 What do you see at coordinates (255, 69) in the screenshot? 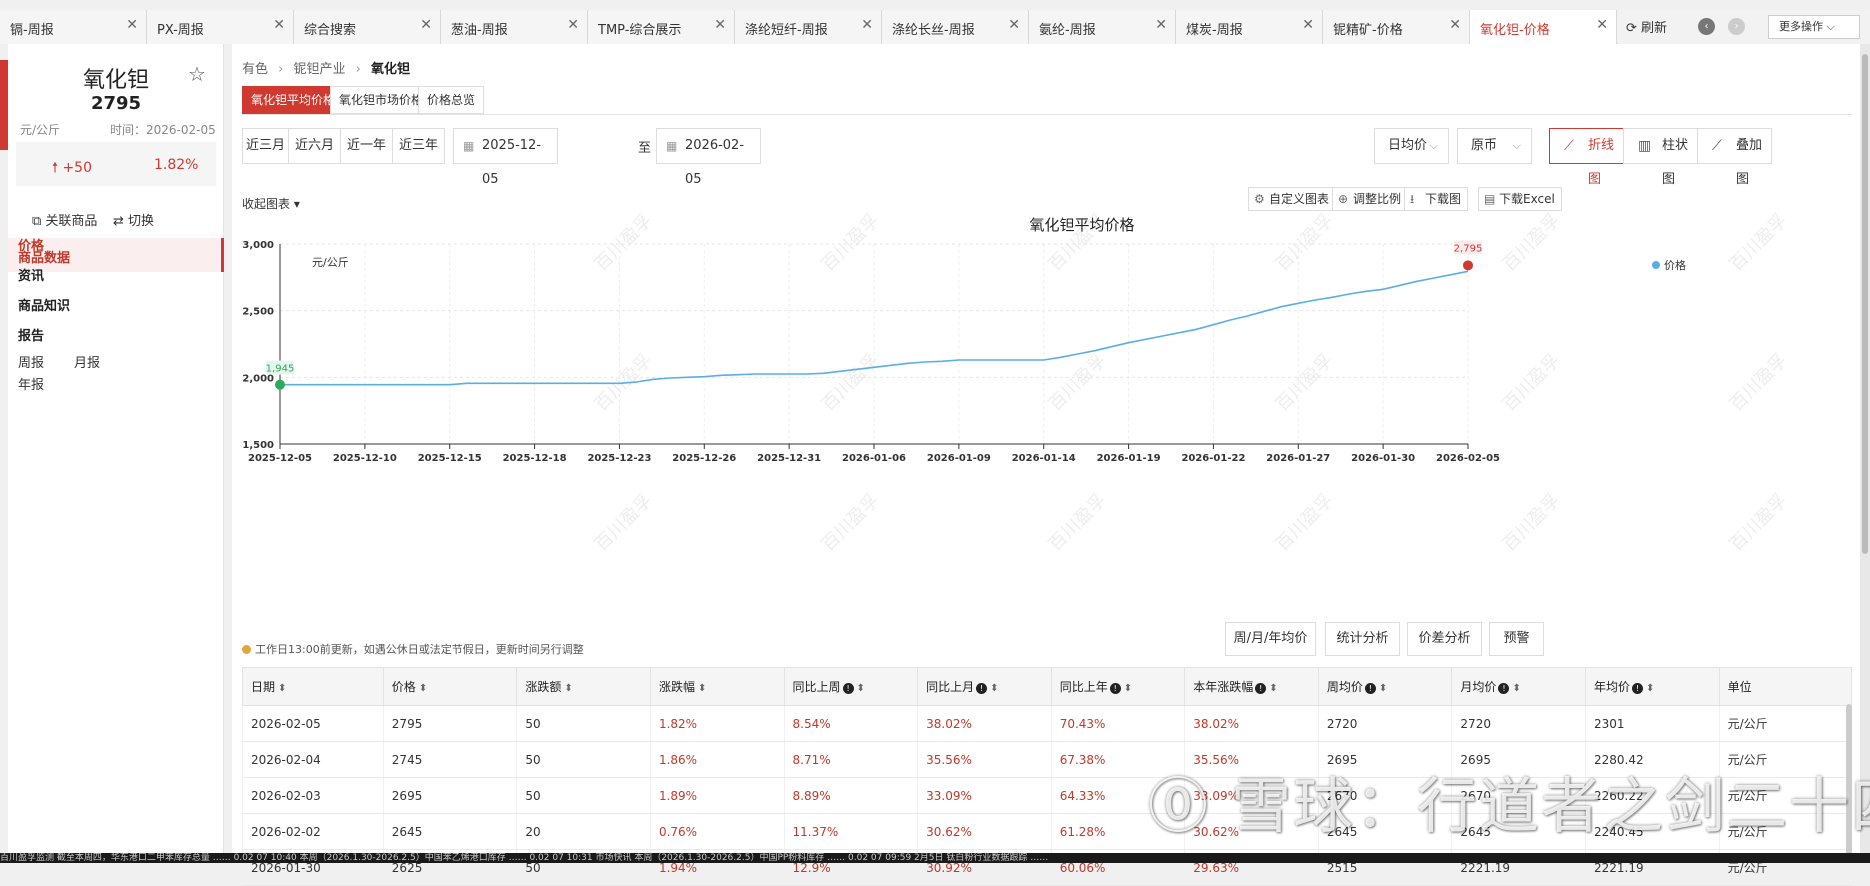
I see `breadcrumb-item: 有色` at bounding box center [255, 69].